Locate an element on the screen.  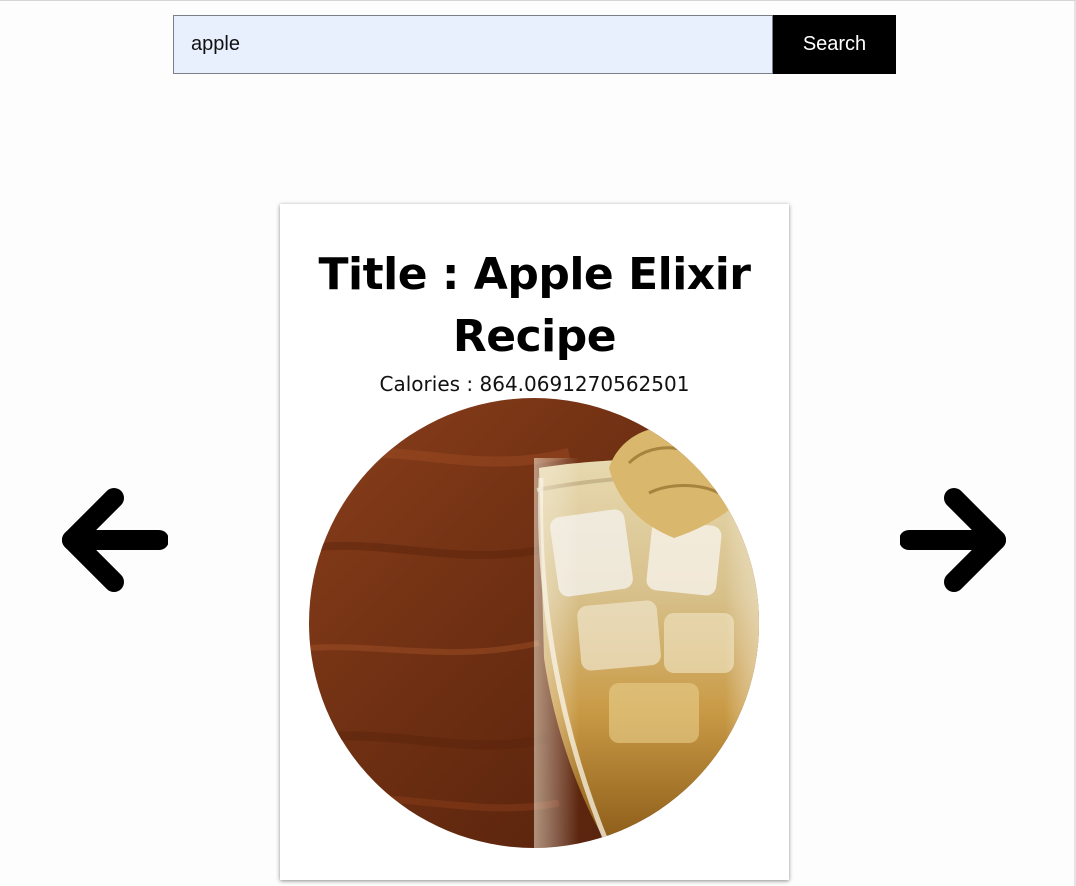
arrow-left-icon is located at coordinates (115, 540).